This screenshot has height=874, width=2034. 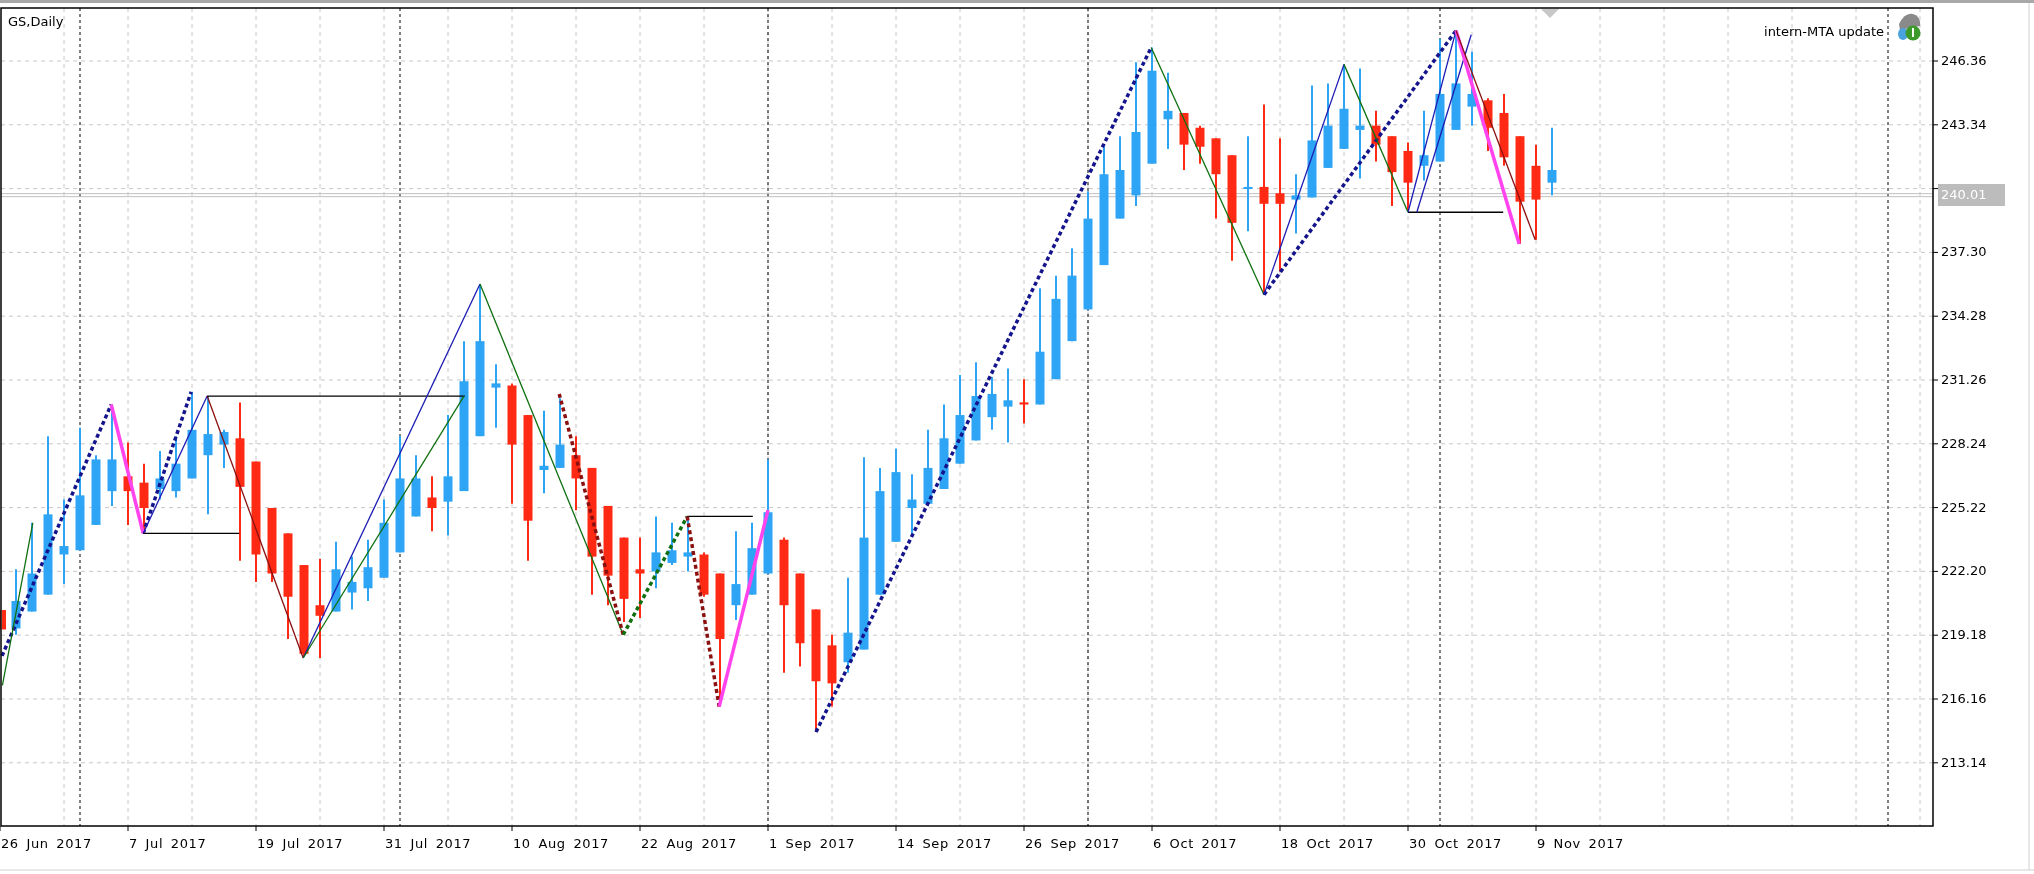 I want to click on indicator-name: intern-MTA update, so click(x=1824, y=32).